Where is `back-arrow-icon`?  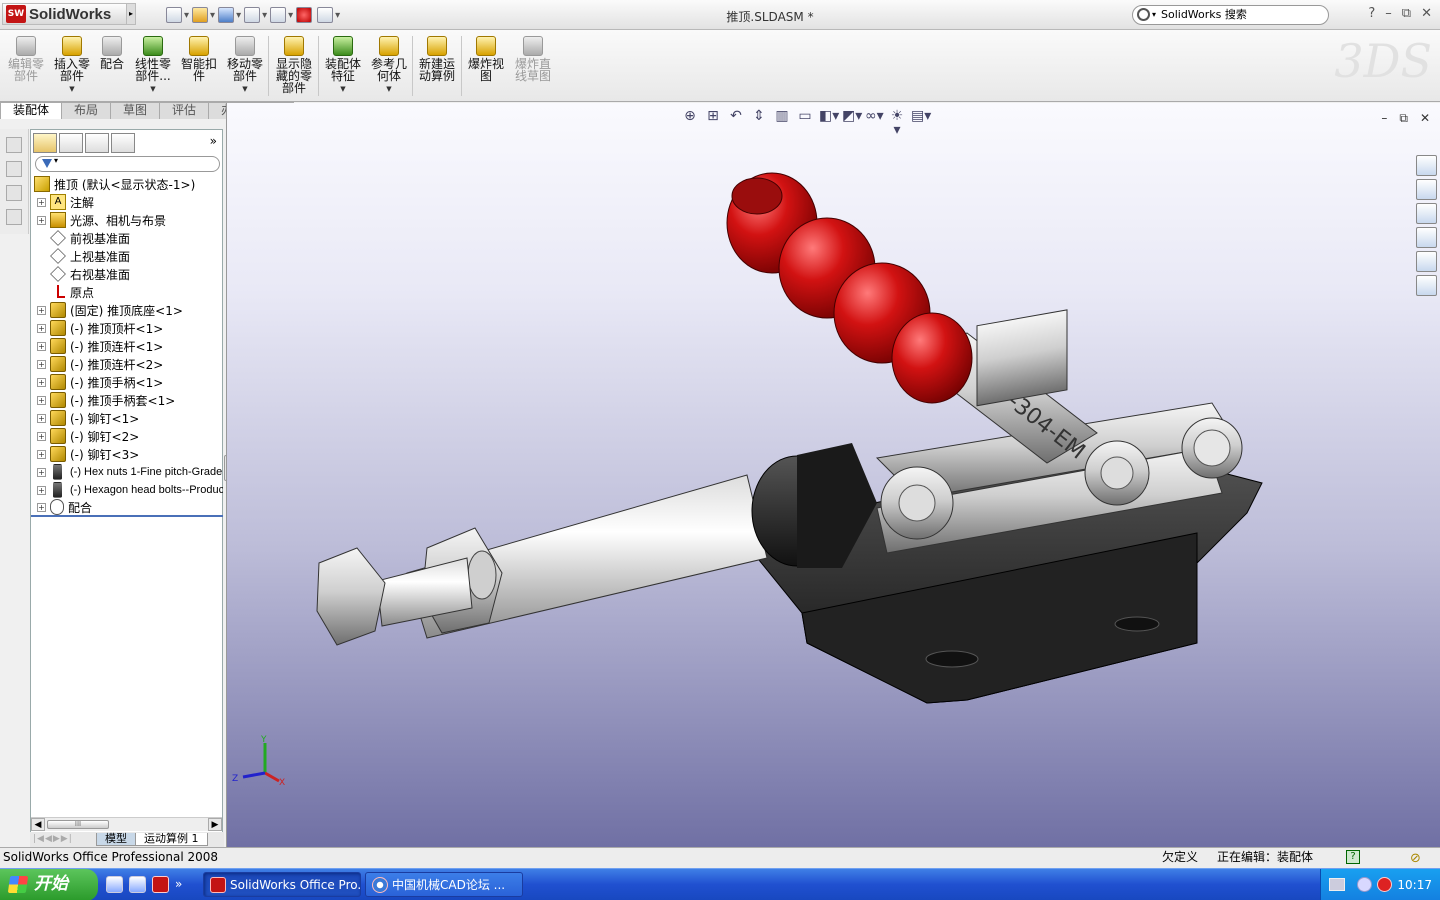 back-arrow-icon is located at coordinates (1364, 884).